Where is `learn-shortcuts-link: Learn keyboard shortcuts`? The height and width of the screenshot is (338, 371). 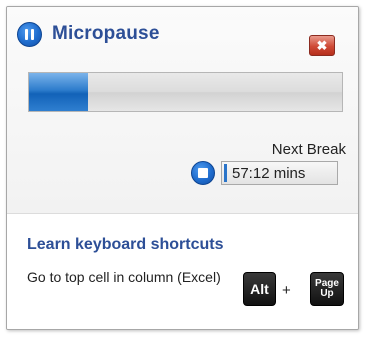
learn-shortcuts-link: Learn keyboard shortcuts is located at coordinates (125, 245).